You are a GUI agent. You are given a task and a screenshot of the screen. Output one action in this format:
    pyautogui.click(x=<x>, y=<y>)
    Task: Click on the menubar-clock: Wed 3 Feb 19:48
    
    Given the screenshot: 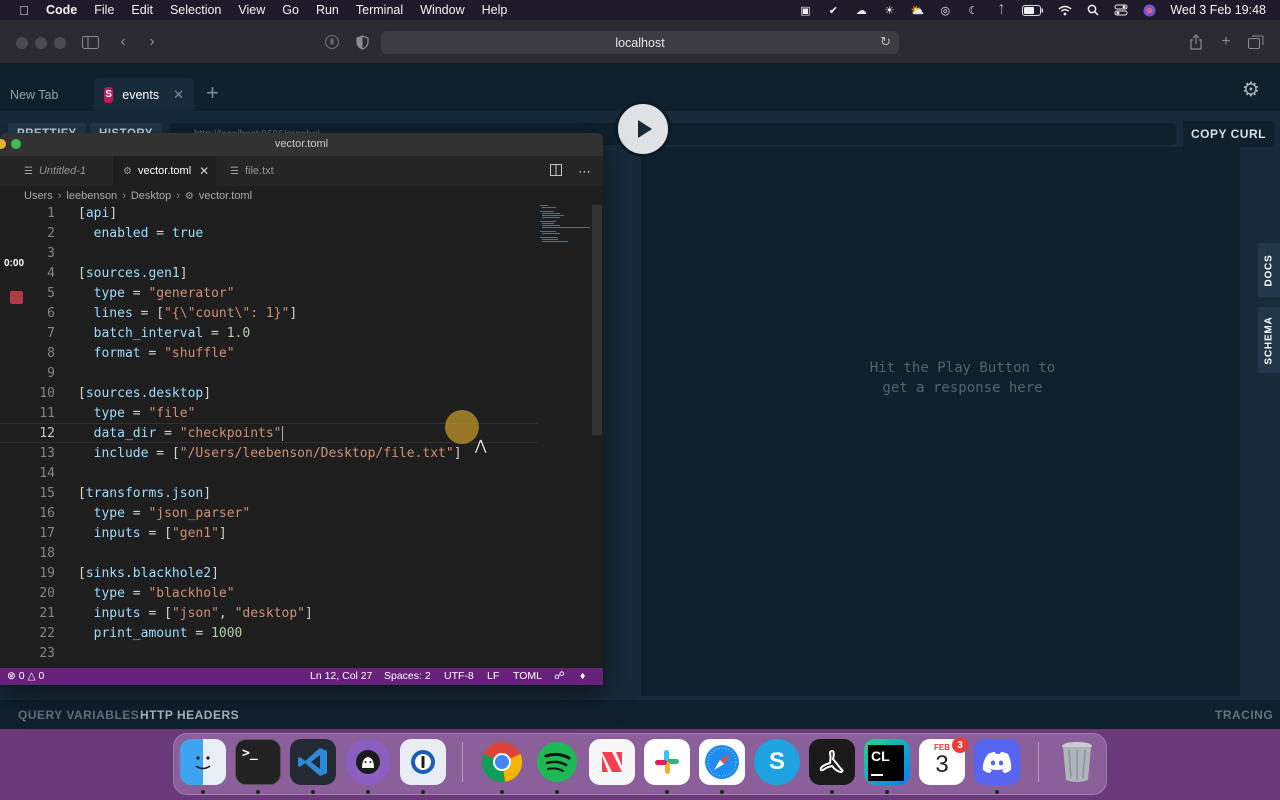 What is the action you would take?
    pyautogui.click(x=1218, y=10)
    